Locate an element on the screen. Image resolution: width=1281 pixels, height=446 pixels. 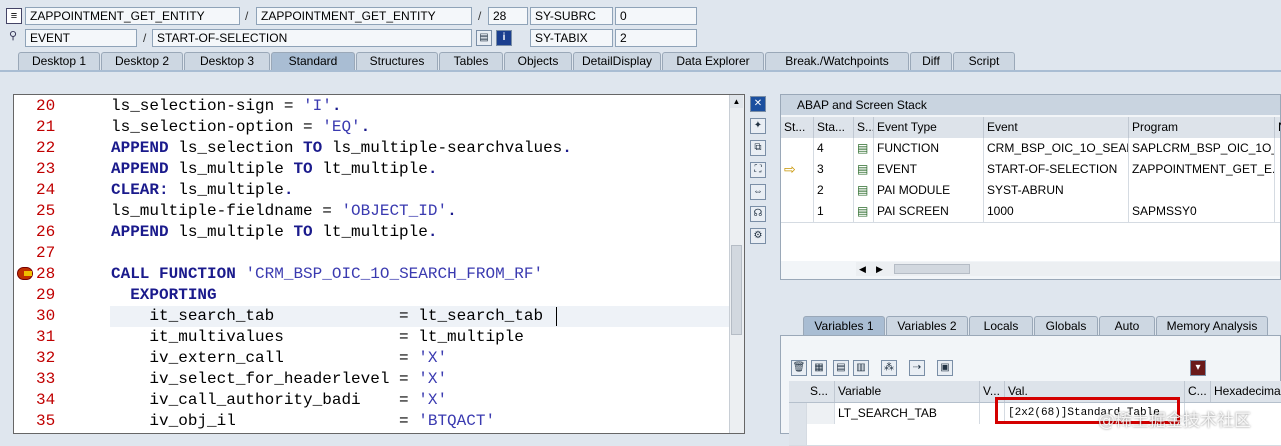
tab-script: Script is located at coordinates (984, 61).